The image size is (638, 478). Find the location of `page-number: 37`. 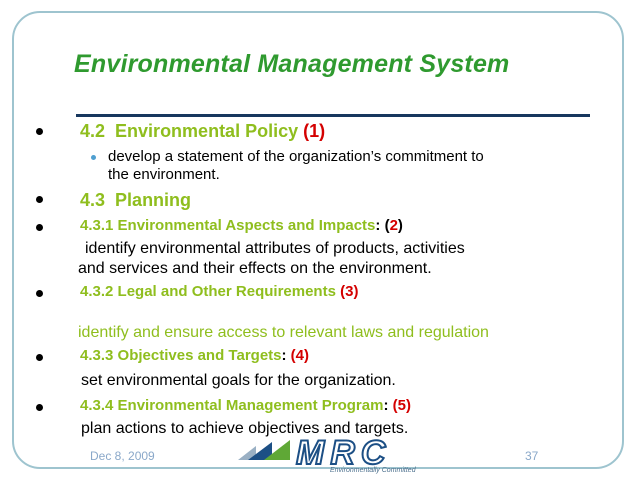

page-number: 37 is located at coordinates (532, 456).